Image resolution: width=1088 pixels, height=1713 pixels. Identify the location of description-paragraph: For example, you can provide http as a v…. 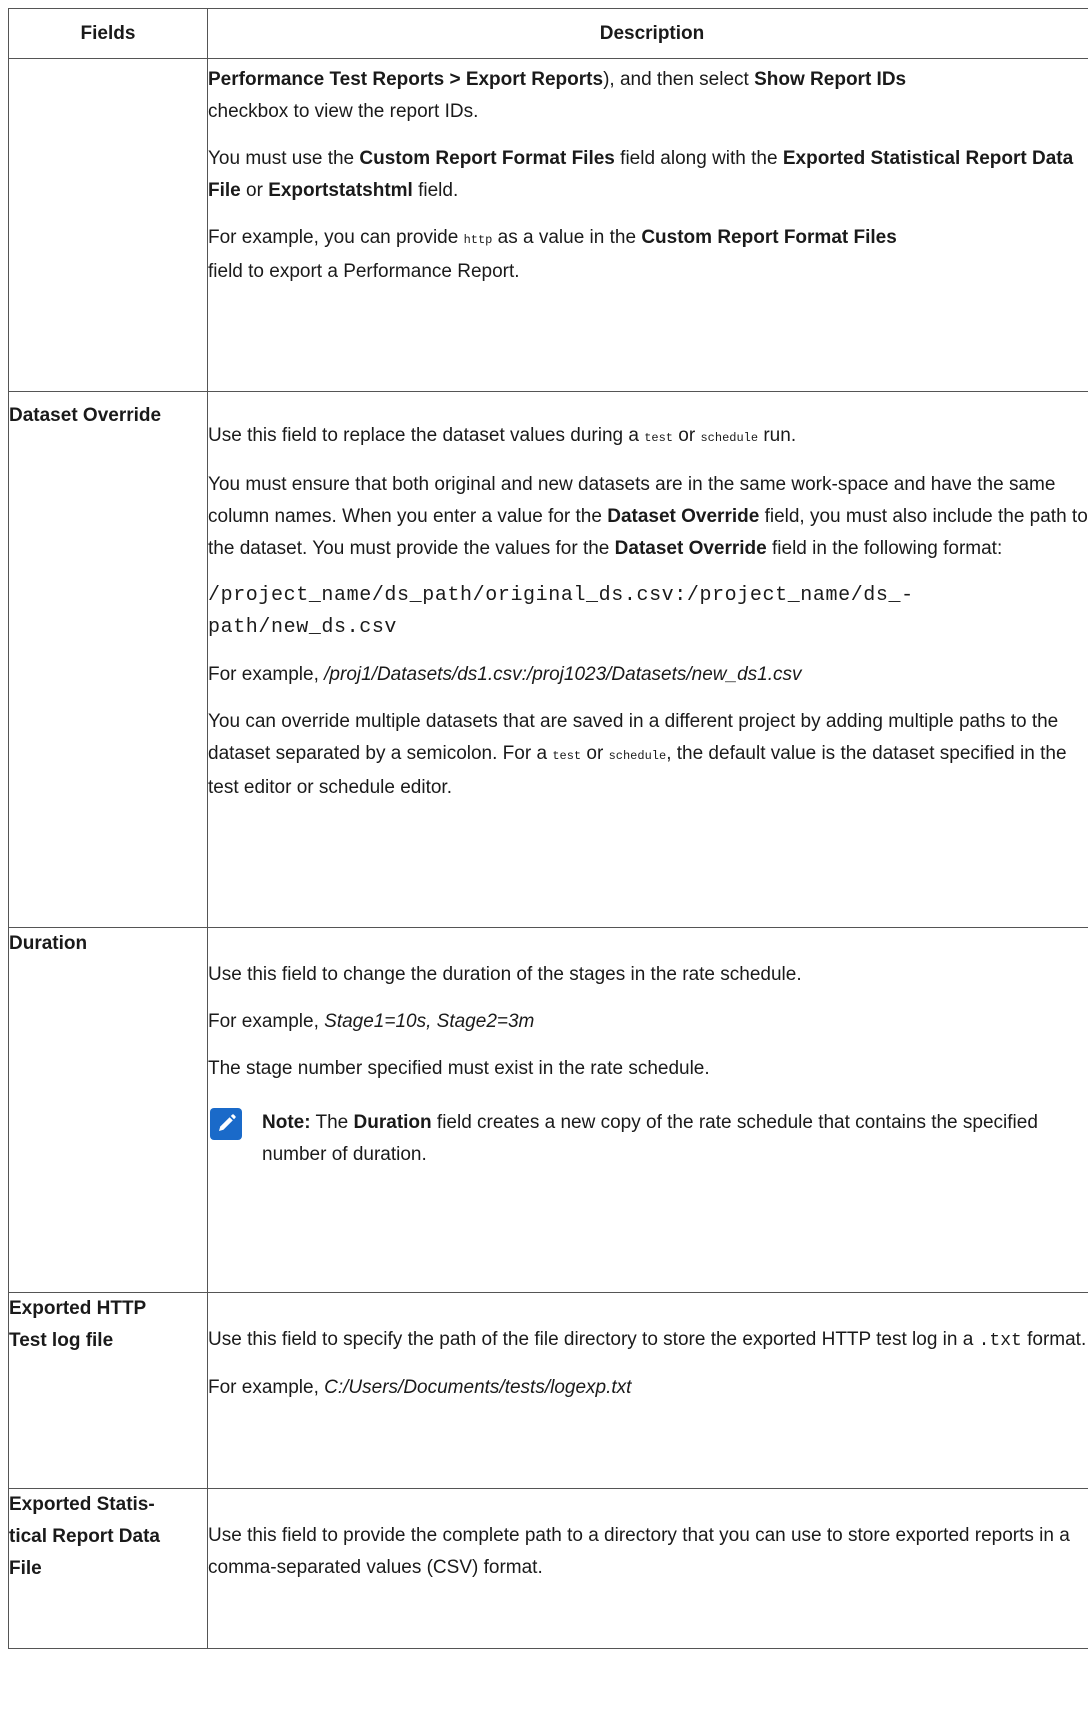
(648, 255).